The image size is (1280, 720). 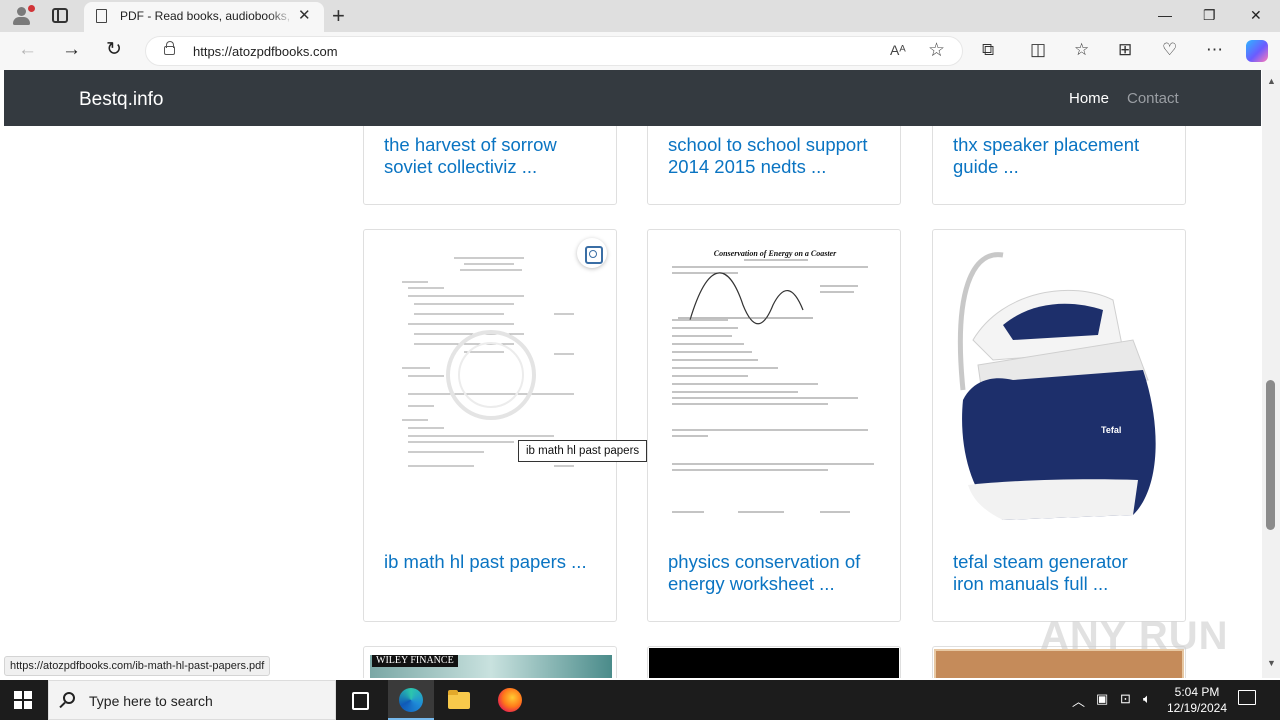 What do you see at coordinates (304, 16) in the screenshot?
I see `close-tab-icon: ✕` at bounding box center [304, 16].